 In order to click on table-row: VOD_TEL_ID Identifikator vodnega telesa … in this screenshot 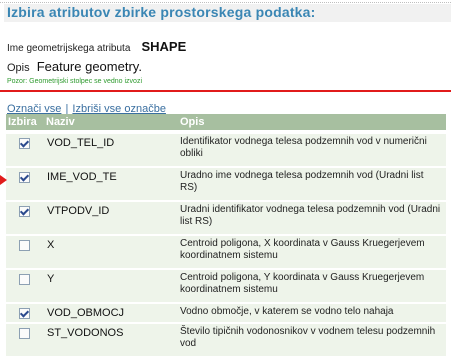, I will do `click(226, 150)`.